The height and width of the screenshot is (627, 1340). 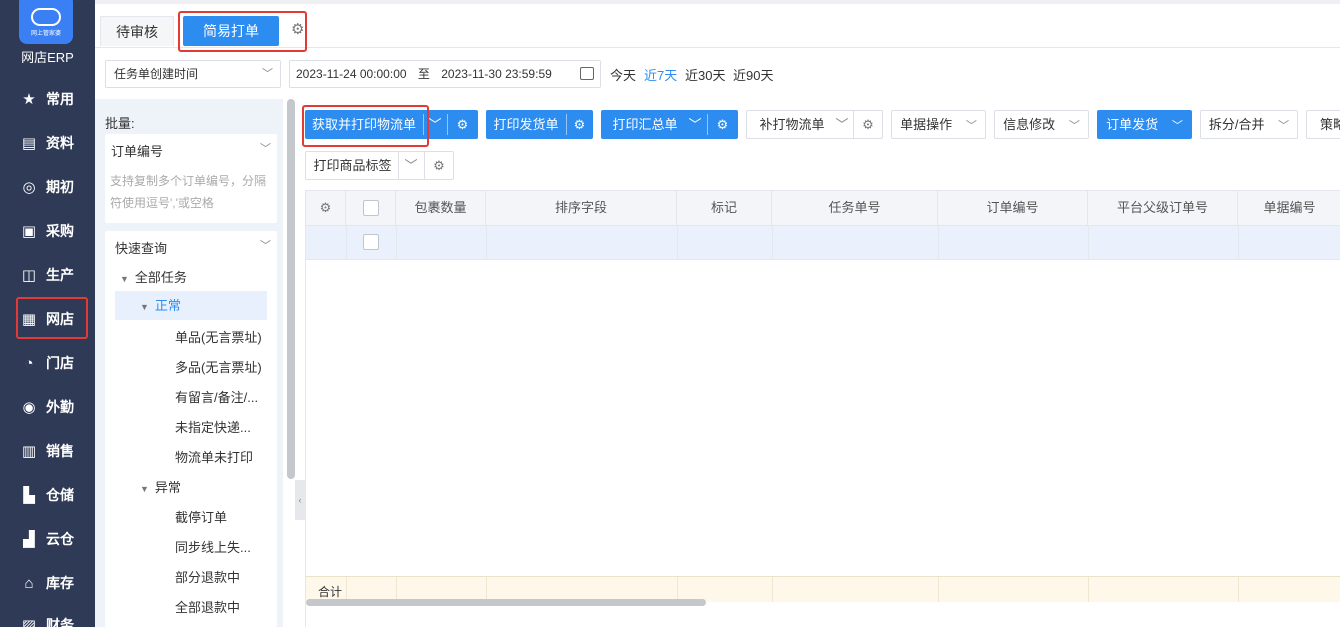 What do you see at coordinates (1163, 208) in the screenshot?
I see `col-parent-order-no: 平台父级订单号` at bounding box center [1163, 208].